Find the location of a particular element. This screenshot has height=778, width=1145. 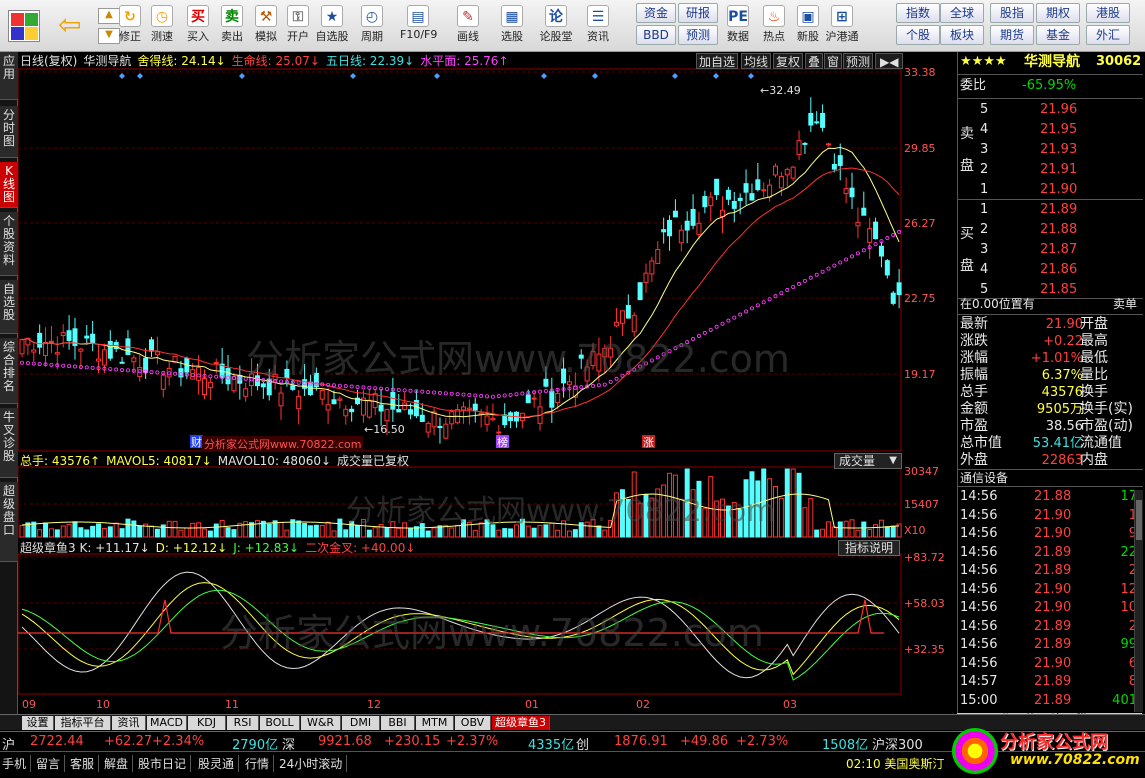

leftnav-item-0: 应用 is located at coordinates (9, 76).